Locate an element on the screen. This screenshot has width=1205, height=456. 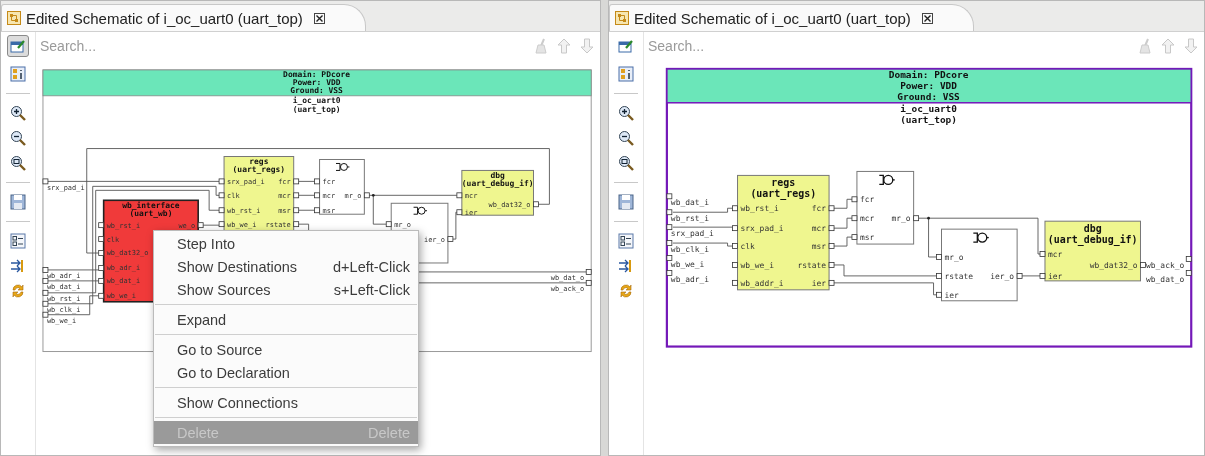
module-name: (uart_top) is located at coordinates (316, 109).